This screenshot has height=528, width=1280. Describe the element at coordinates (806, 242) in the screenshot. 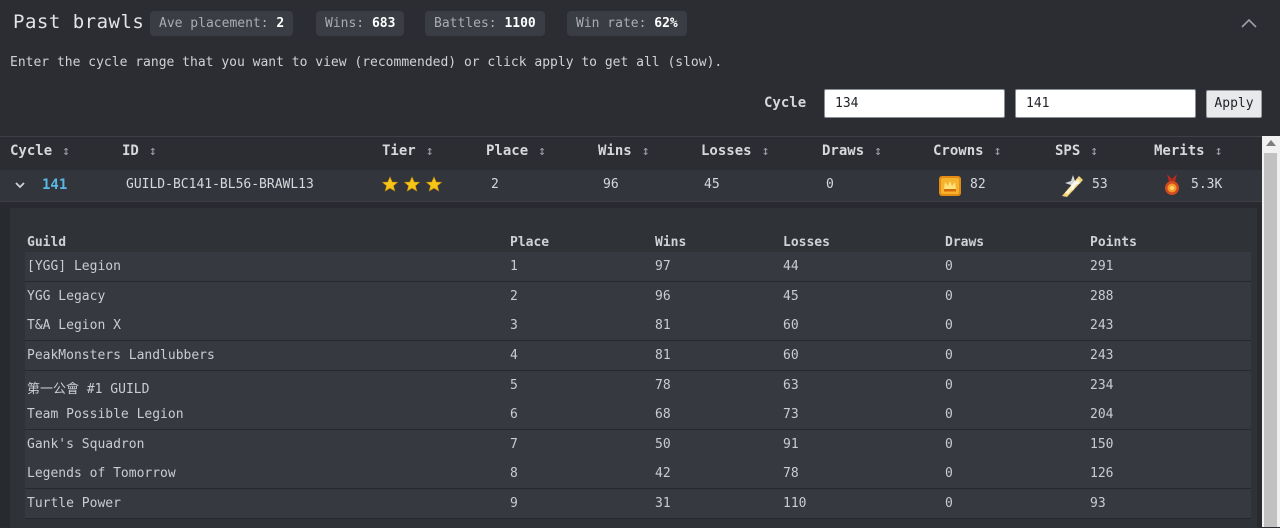

I see `sub-col-losses: Losses` at that location.